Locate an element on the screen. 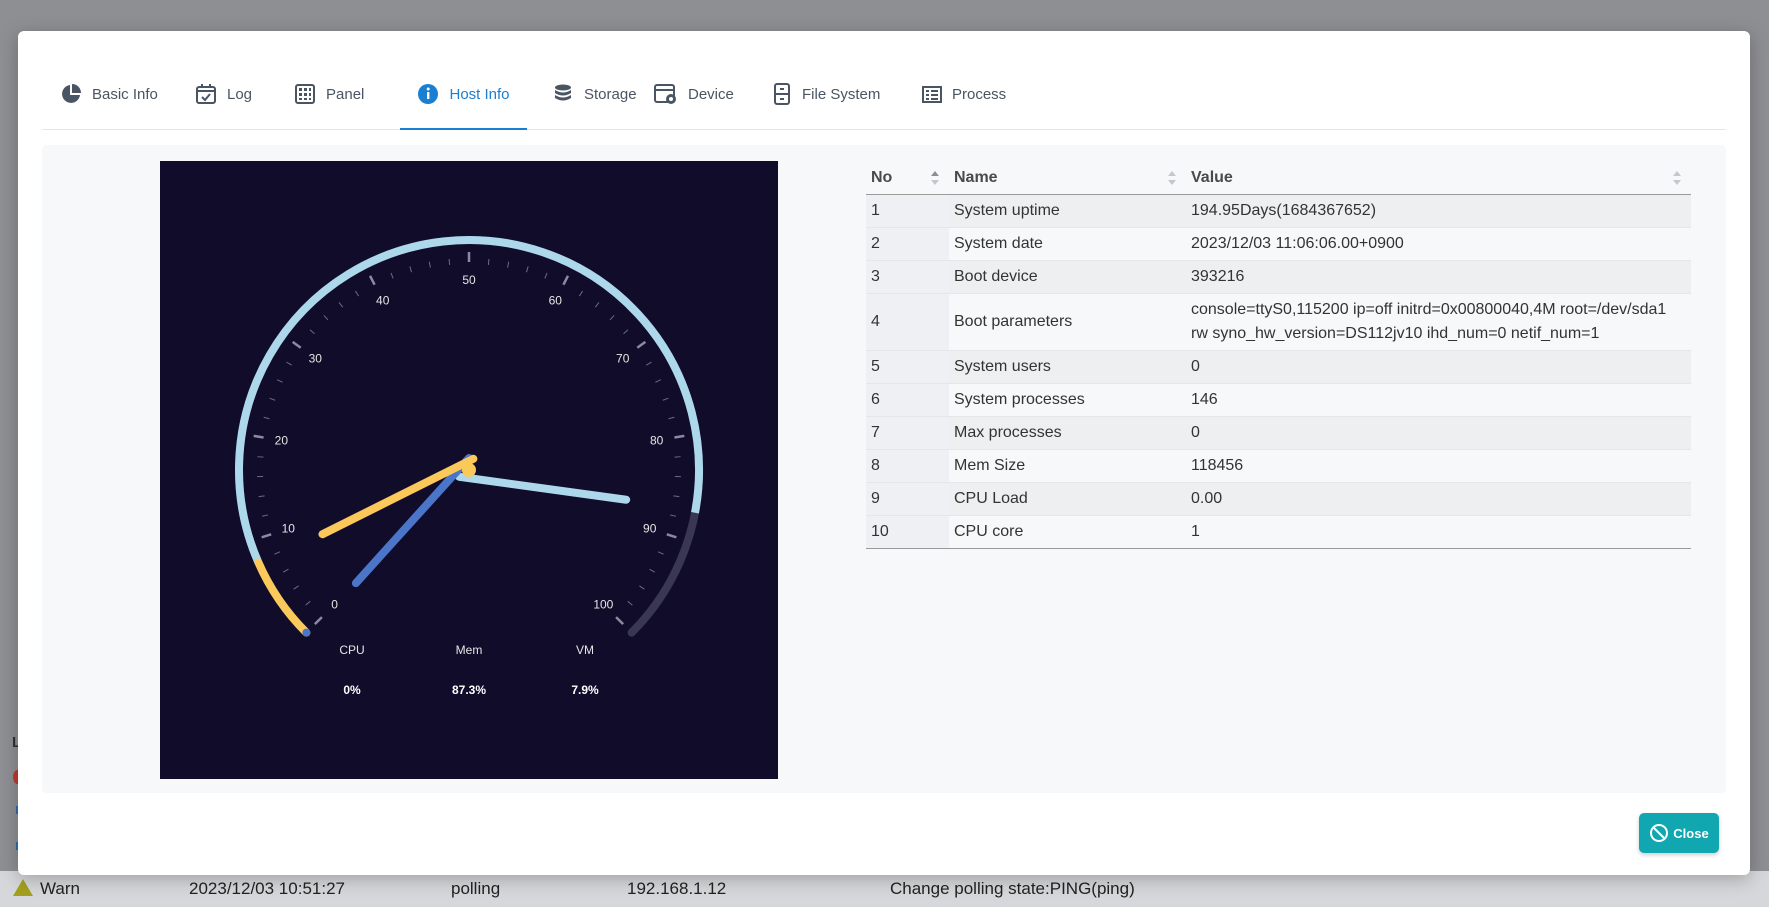  gauge-tick-label: 30 is located at coordinates (316, 358).